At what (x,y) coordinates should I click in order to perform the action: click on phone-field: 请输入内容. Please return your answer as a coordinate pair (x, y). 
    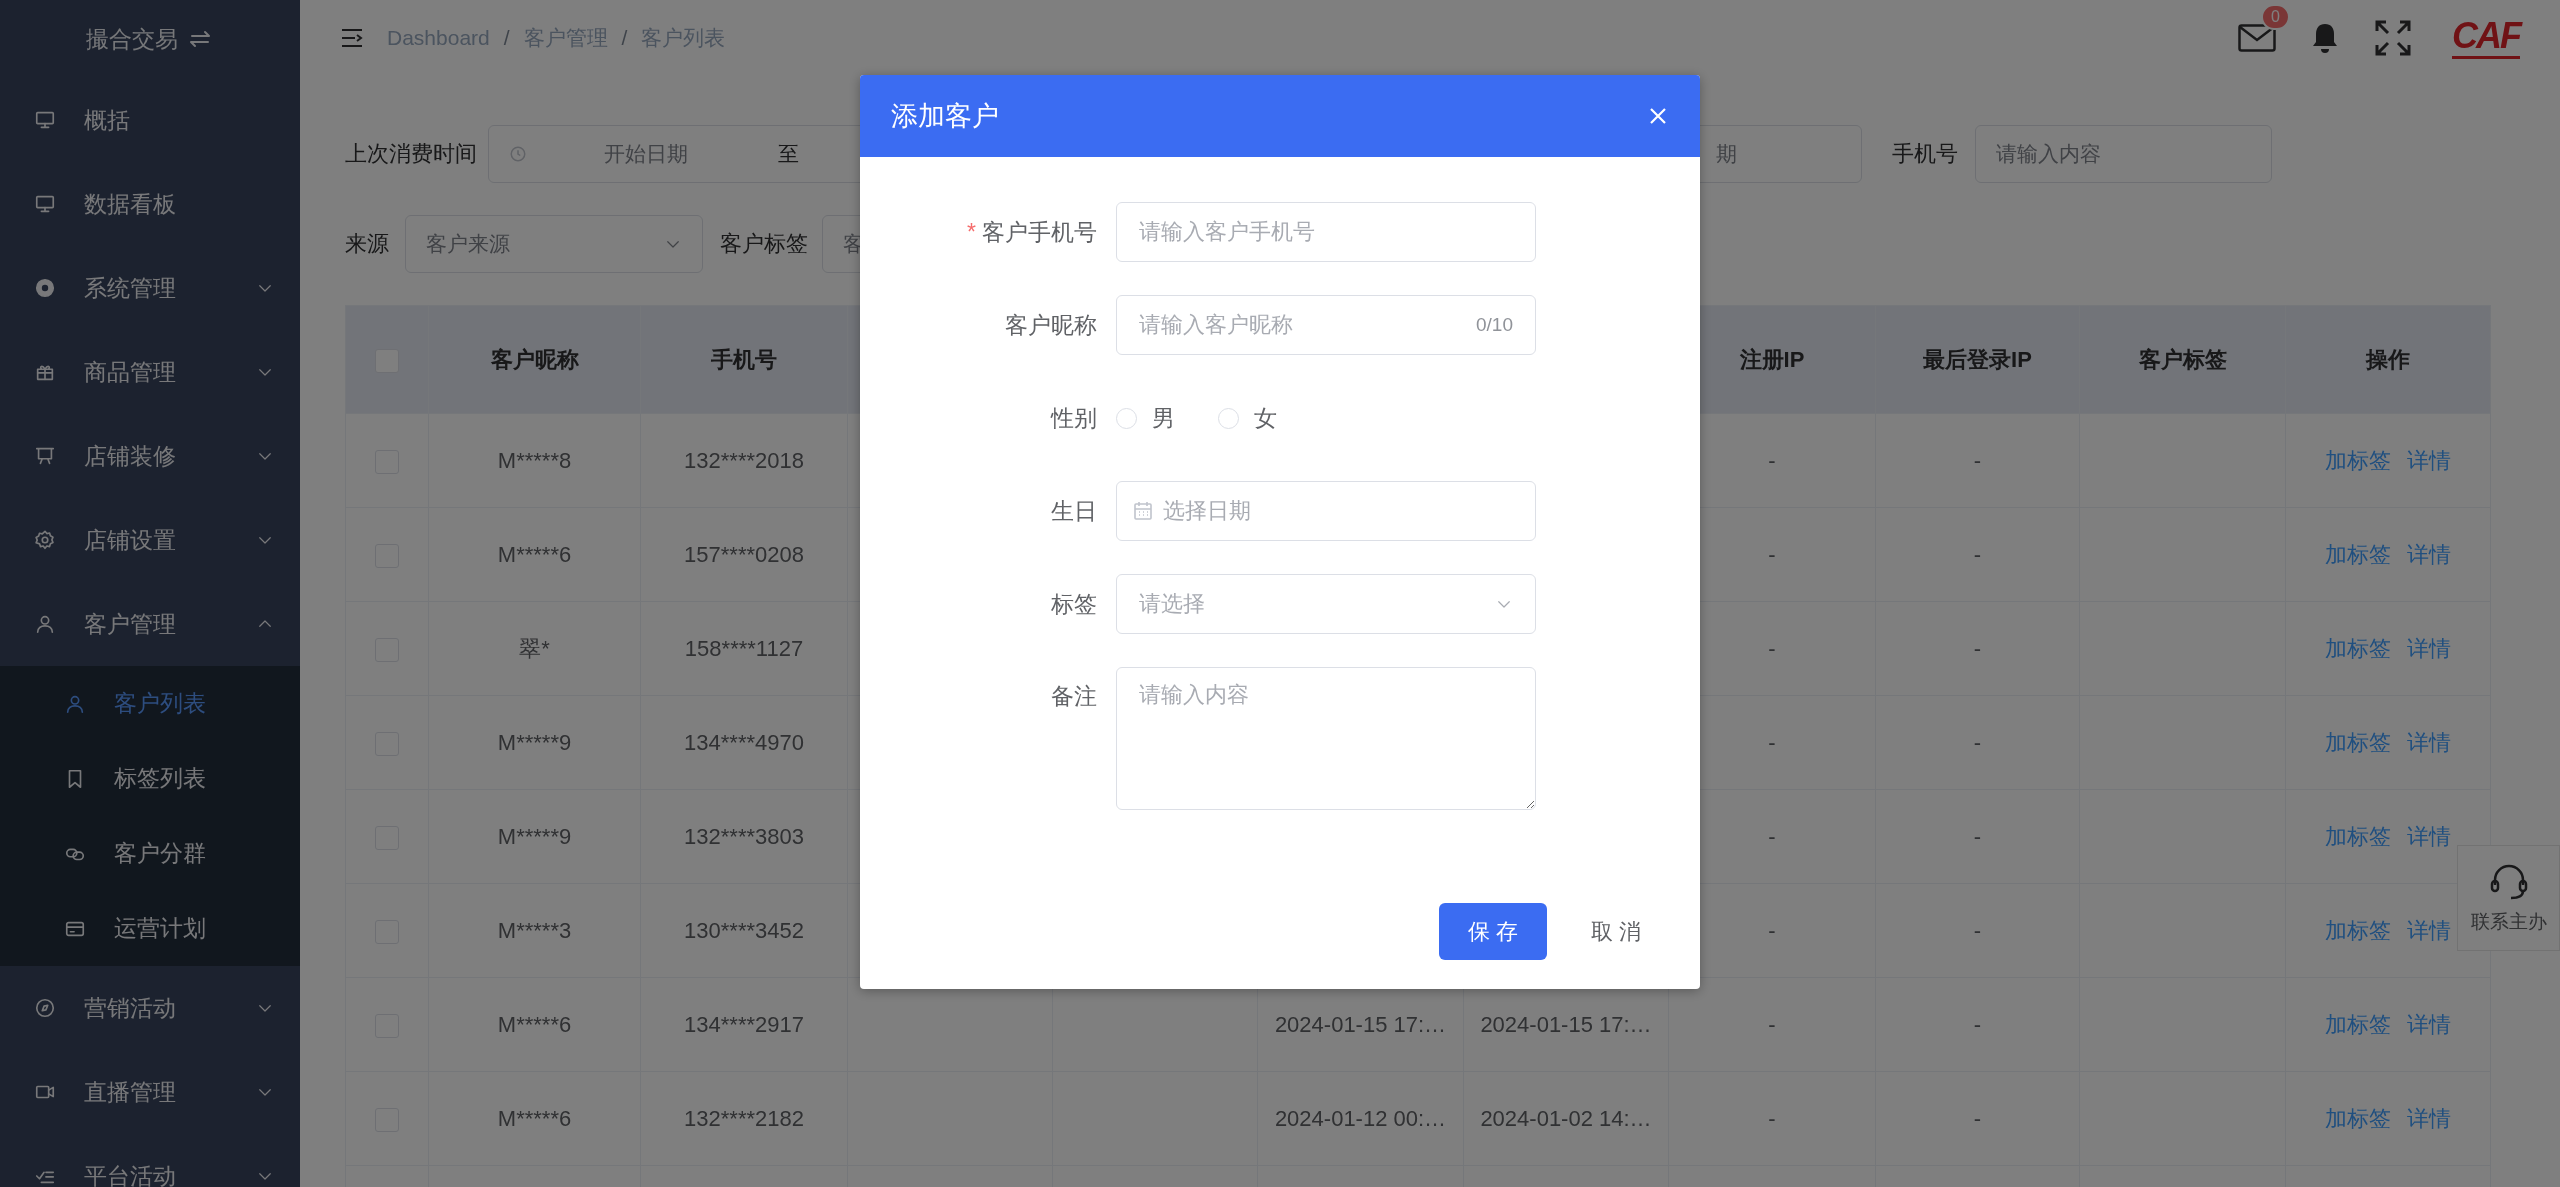
    Looking at the image, I should click on (2123, 154).